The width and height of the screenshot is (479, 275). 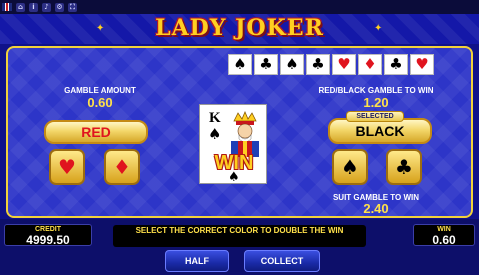 I want to click on win-value: 0.60, so click(x=444, y=240).